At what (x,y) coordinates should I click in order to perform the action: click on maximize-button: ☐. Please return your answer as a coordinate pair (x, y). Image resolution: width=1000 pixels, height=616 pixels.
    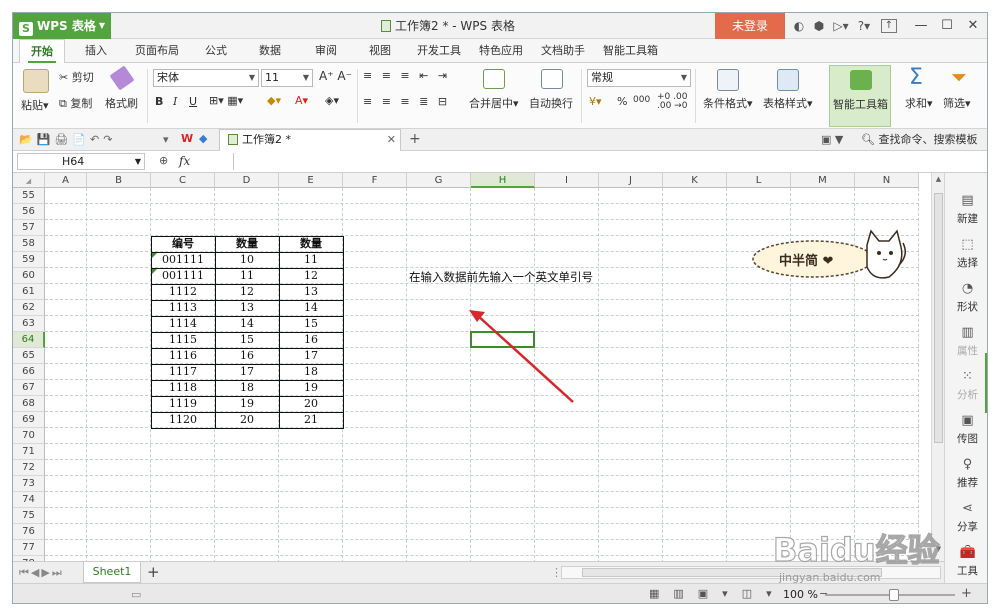
    Looking at the image, I should click on (947, 26).